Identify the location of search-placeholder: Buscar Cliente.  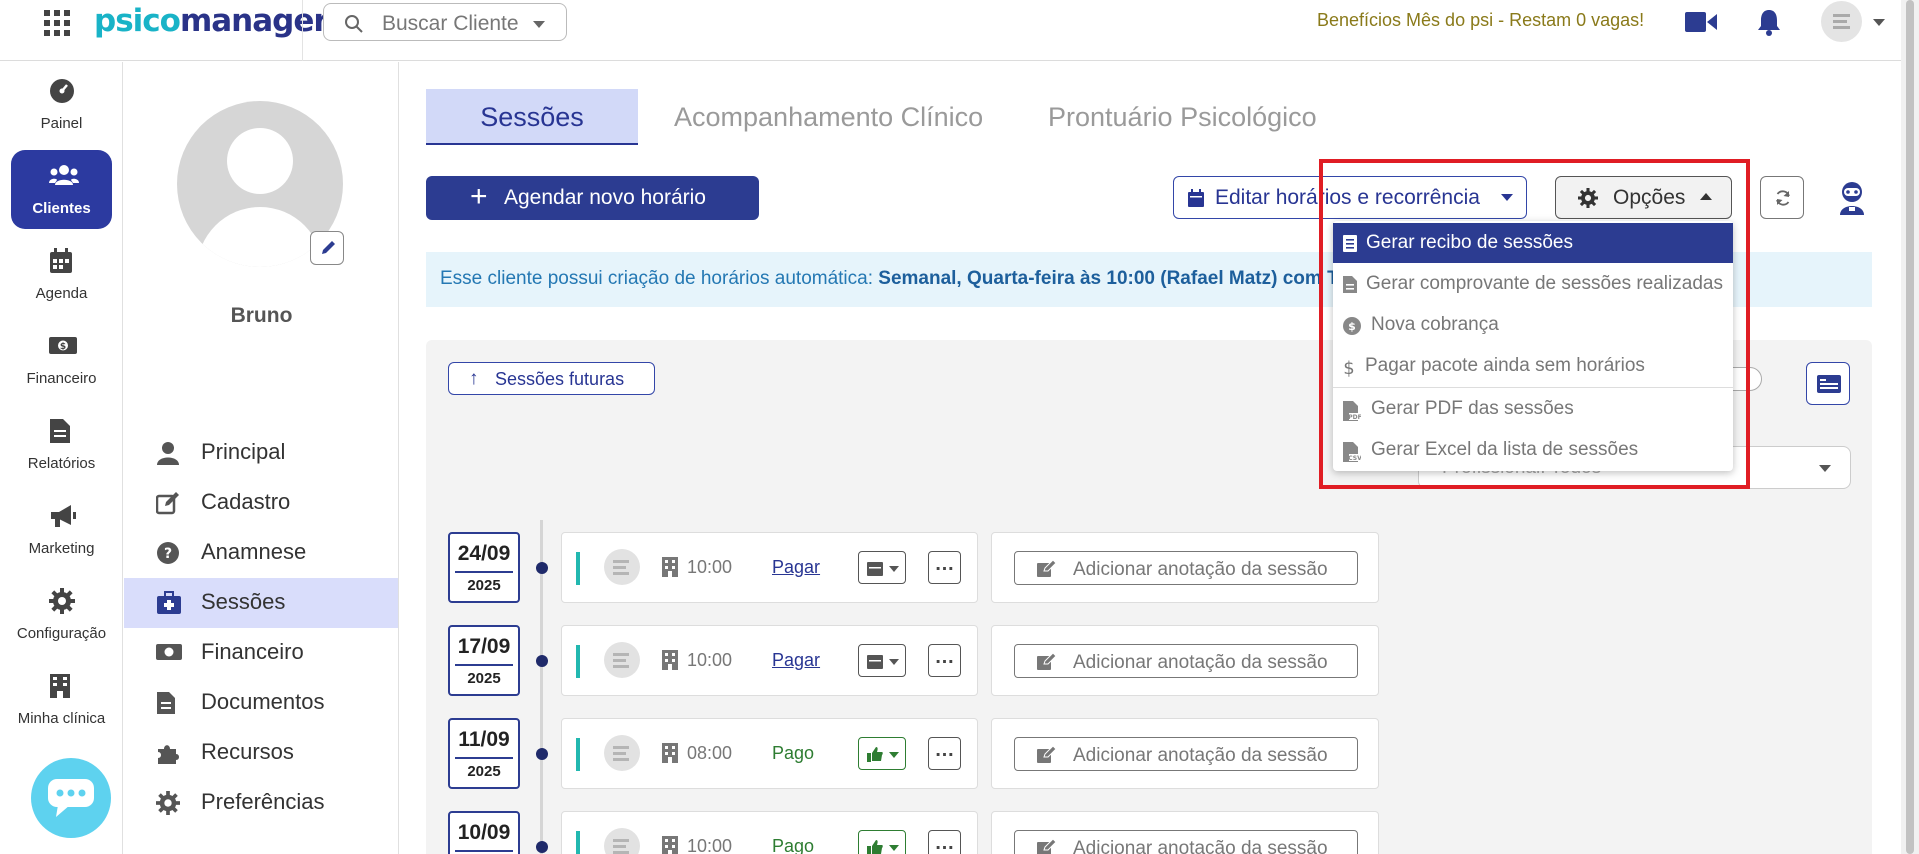
(450, 23).